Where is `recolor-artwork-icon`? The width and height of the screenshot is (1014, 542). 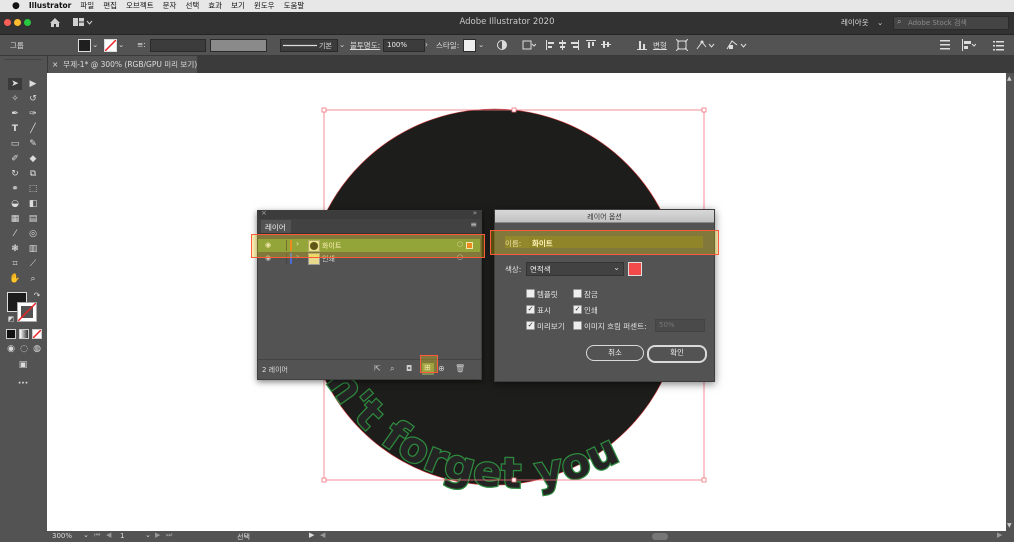 recolor-artwork-icon is located at coordinates (502, 45).